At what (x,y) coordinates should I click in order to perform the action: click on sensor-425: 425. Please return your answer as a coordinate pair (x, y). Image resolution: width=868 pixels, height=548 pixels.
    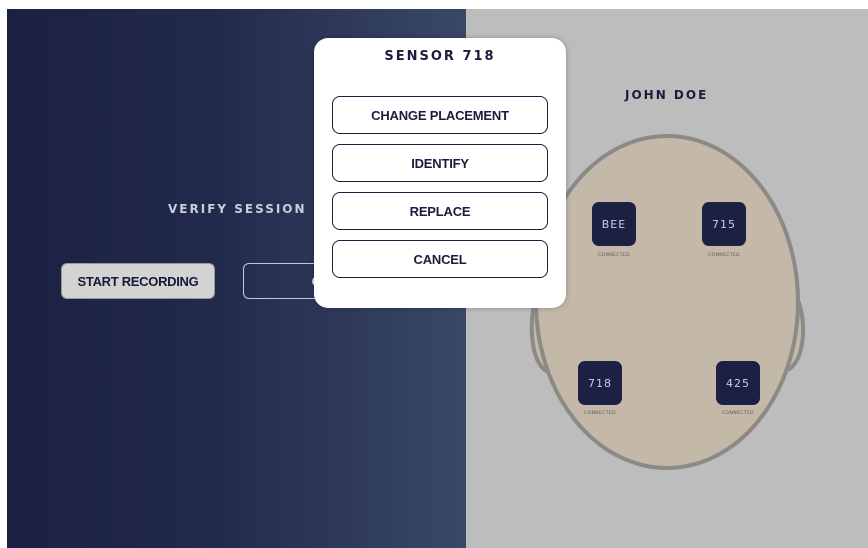
    Looking at the image, I should click on (738, 383).